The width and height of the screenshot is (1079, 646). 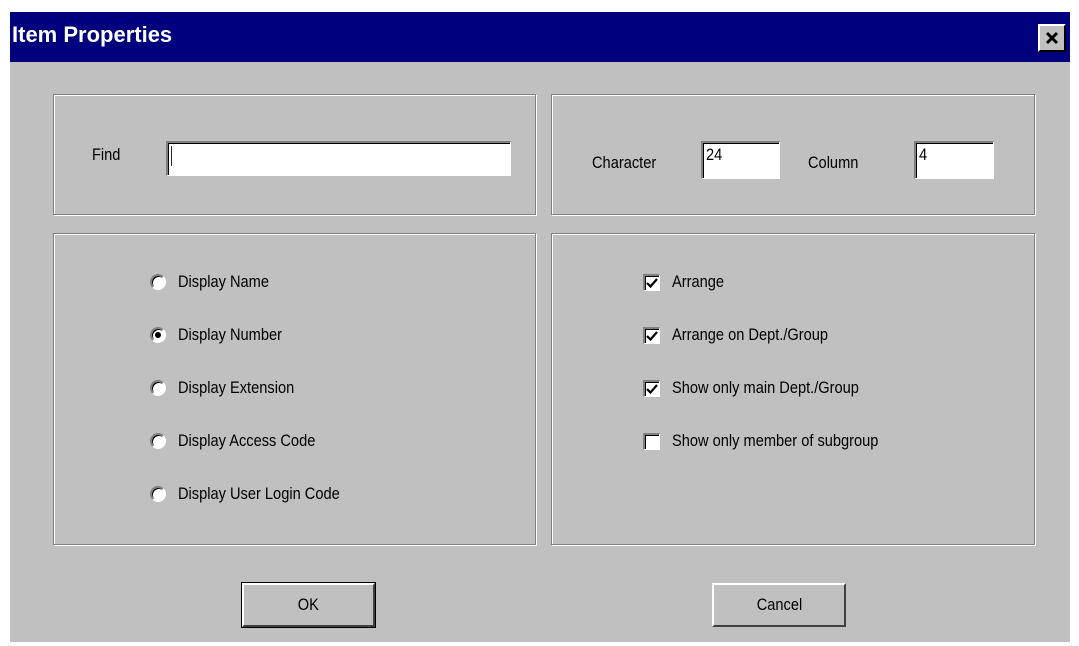 I want to click on checkbox-label: Arrange on Dept./Group, so click(x=750, y=334).